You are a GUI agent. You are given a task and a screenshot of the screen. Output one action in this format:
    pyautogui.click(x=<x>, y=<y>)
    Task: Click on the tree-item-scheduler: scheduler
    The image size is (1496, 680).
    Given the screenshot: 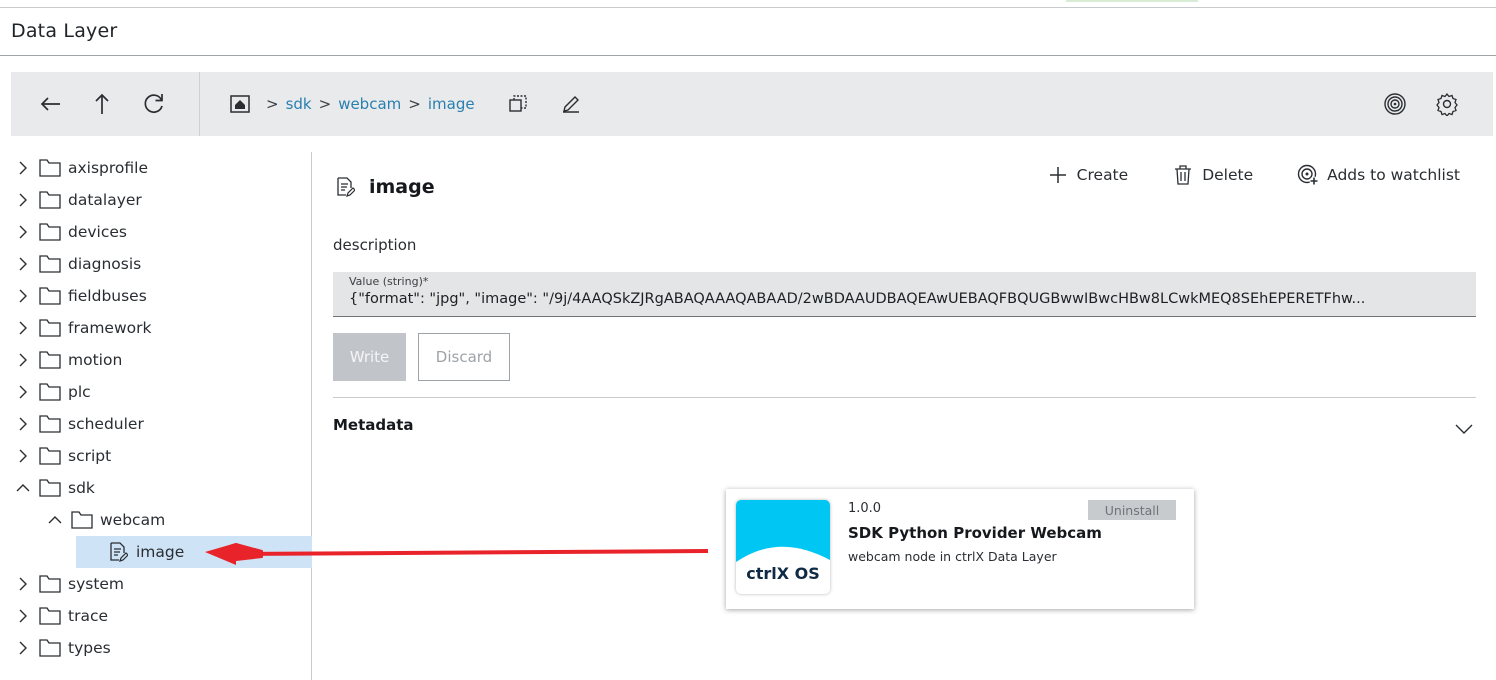 What is the action you would take?
    pyautogui.click(x=78, y=424)
    